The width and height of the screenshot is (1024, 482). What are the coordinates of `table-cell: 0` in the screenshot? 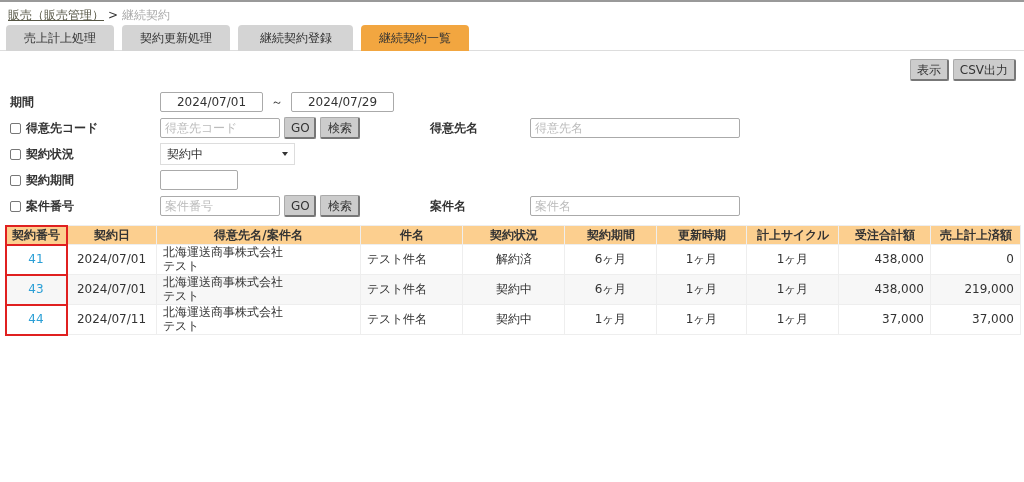 It's located at (975, 259).